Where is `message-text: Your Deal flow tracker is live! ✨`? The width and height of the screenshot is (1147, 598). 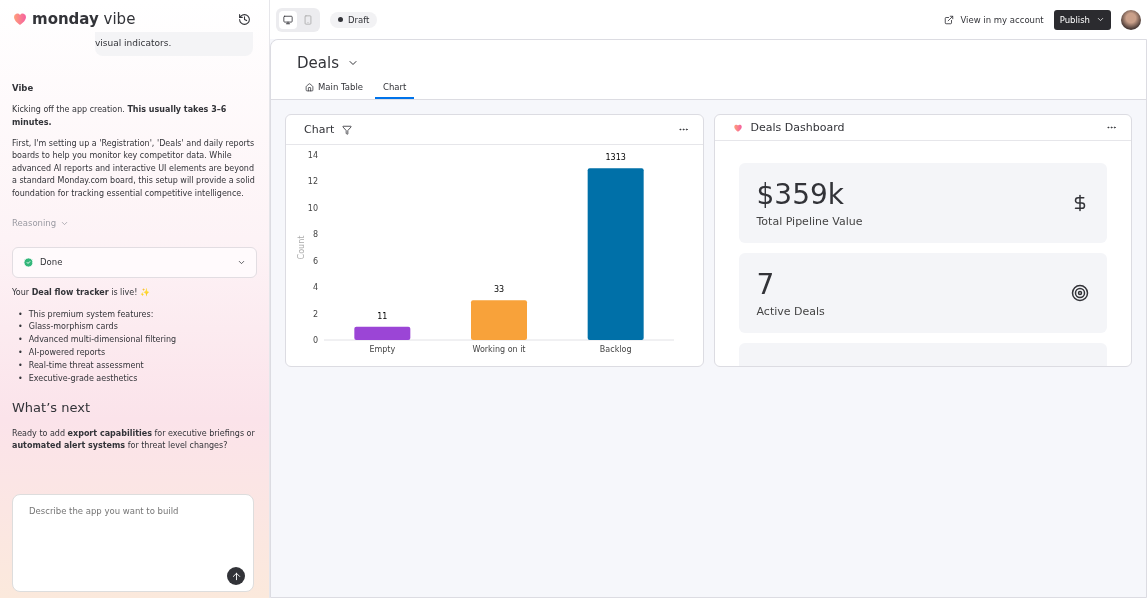
message-text: Your Deal flow tracker is live! ✨ is located at coordinates (81, 293).